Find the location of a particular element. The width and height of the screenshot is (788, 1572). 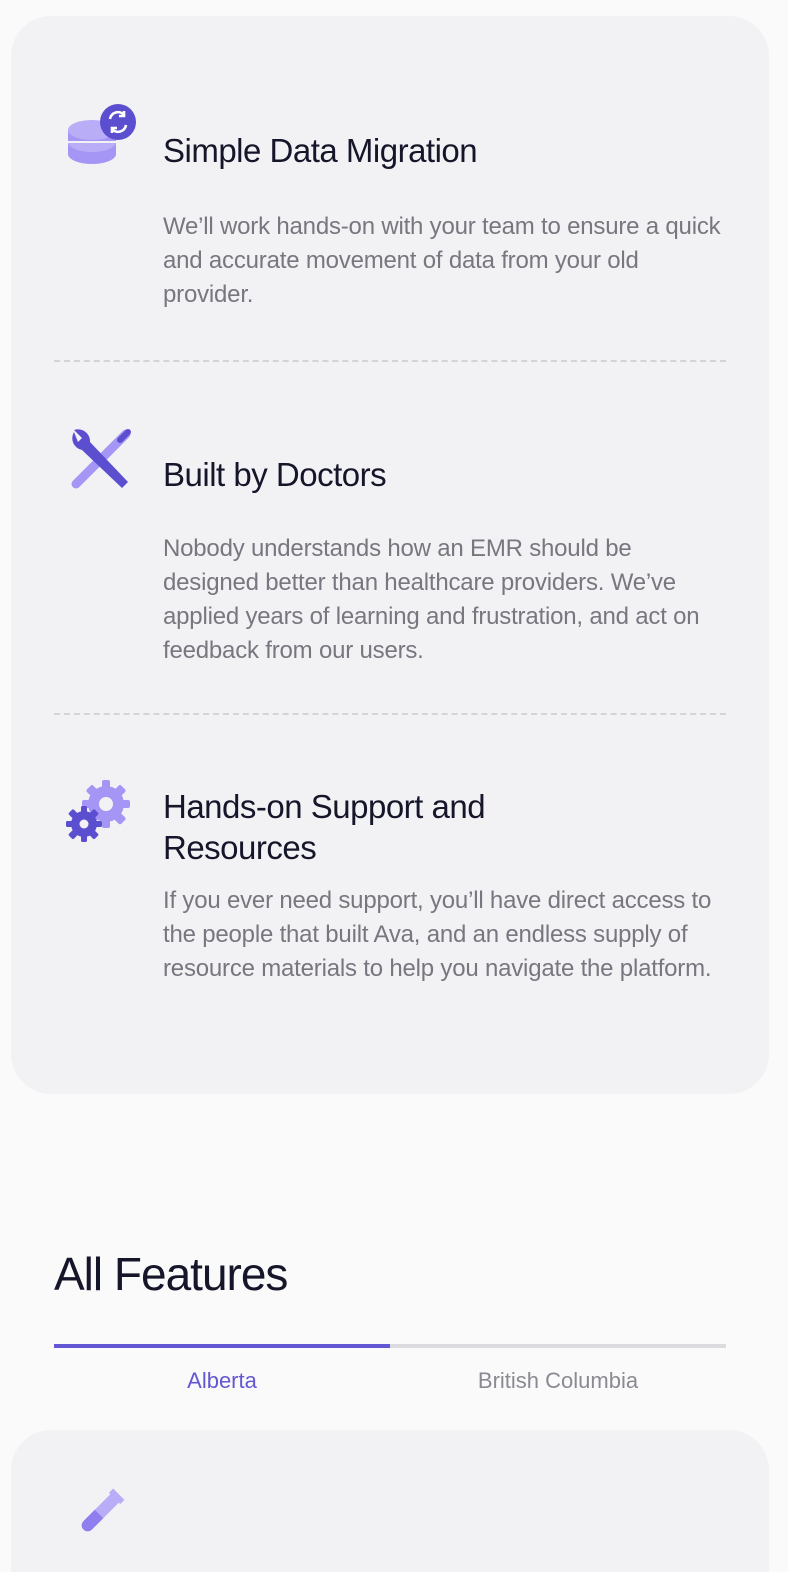

feature-card is located at coordinates (390, 1501).